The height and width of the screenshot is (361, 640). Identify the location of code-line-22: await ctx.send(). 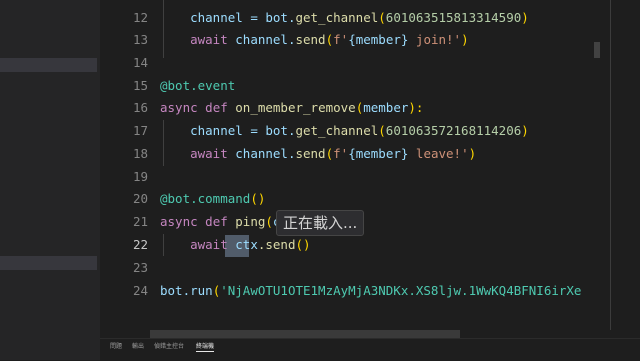
(235, 245).